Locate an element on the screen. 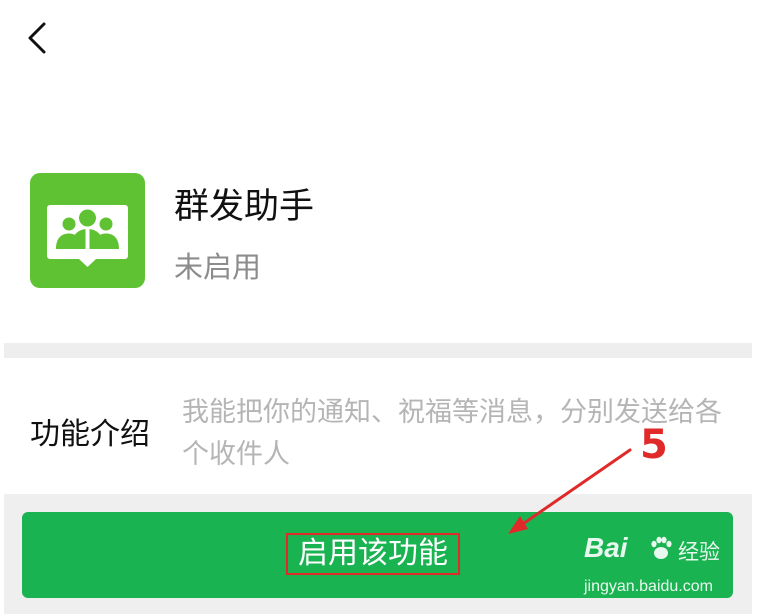 The height and width of the screenshot is (614, 760). back-button is located at coordinates (40, 38).